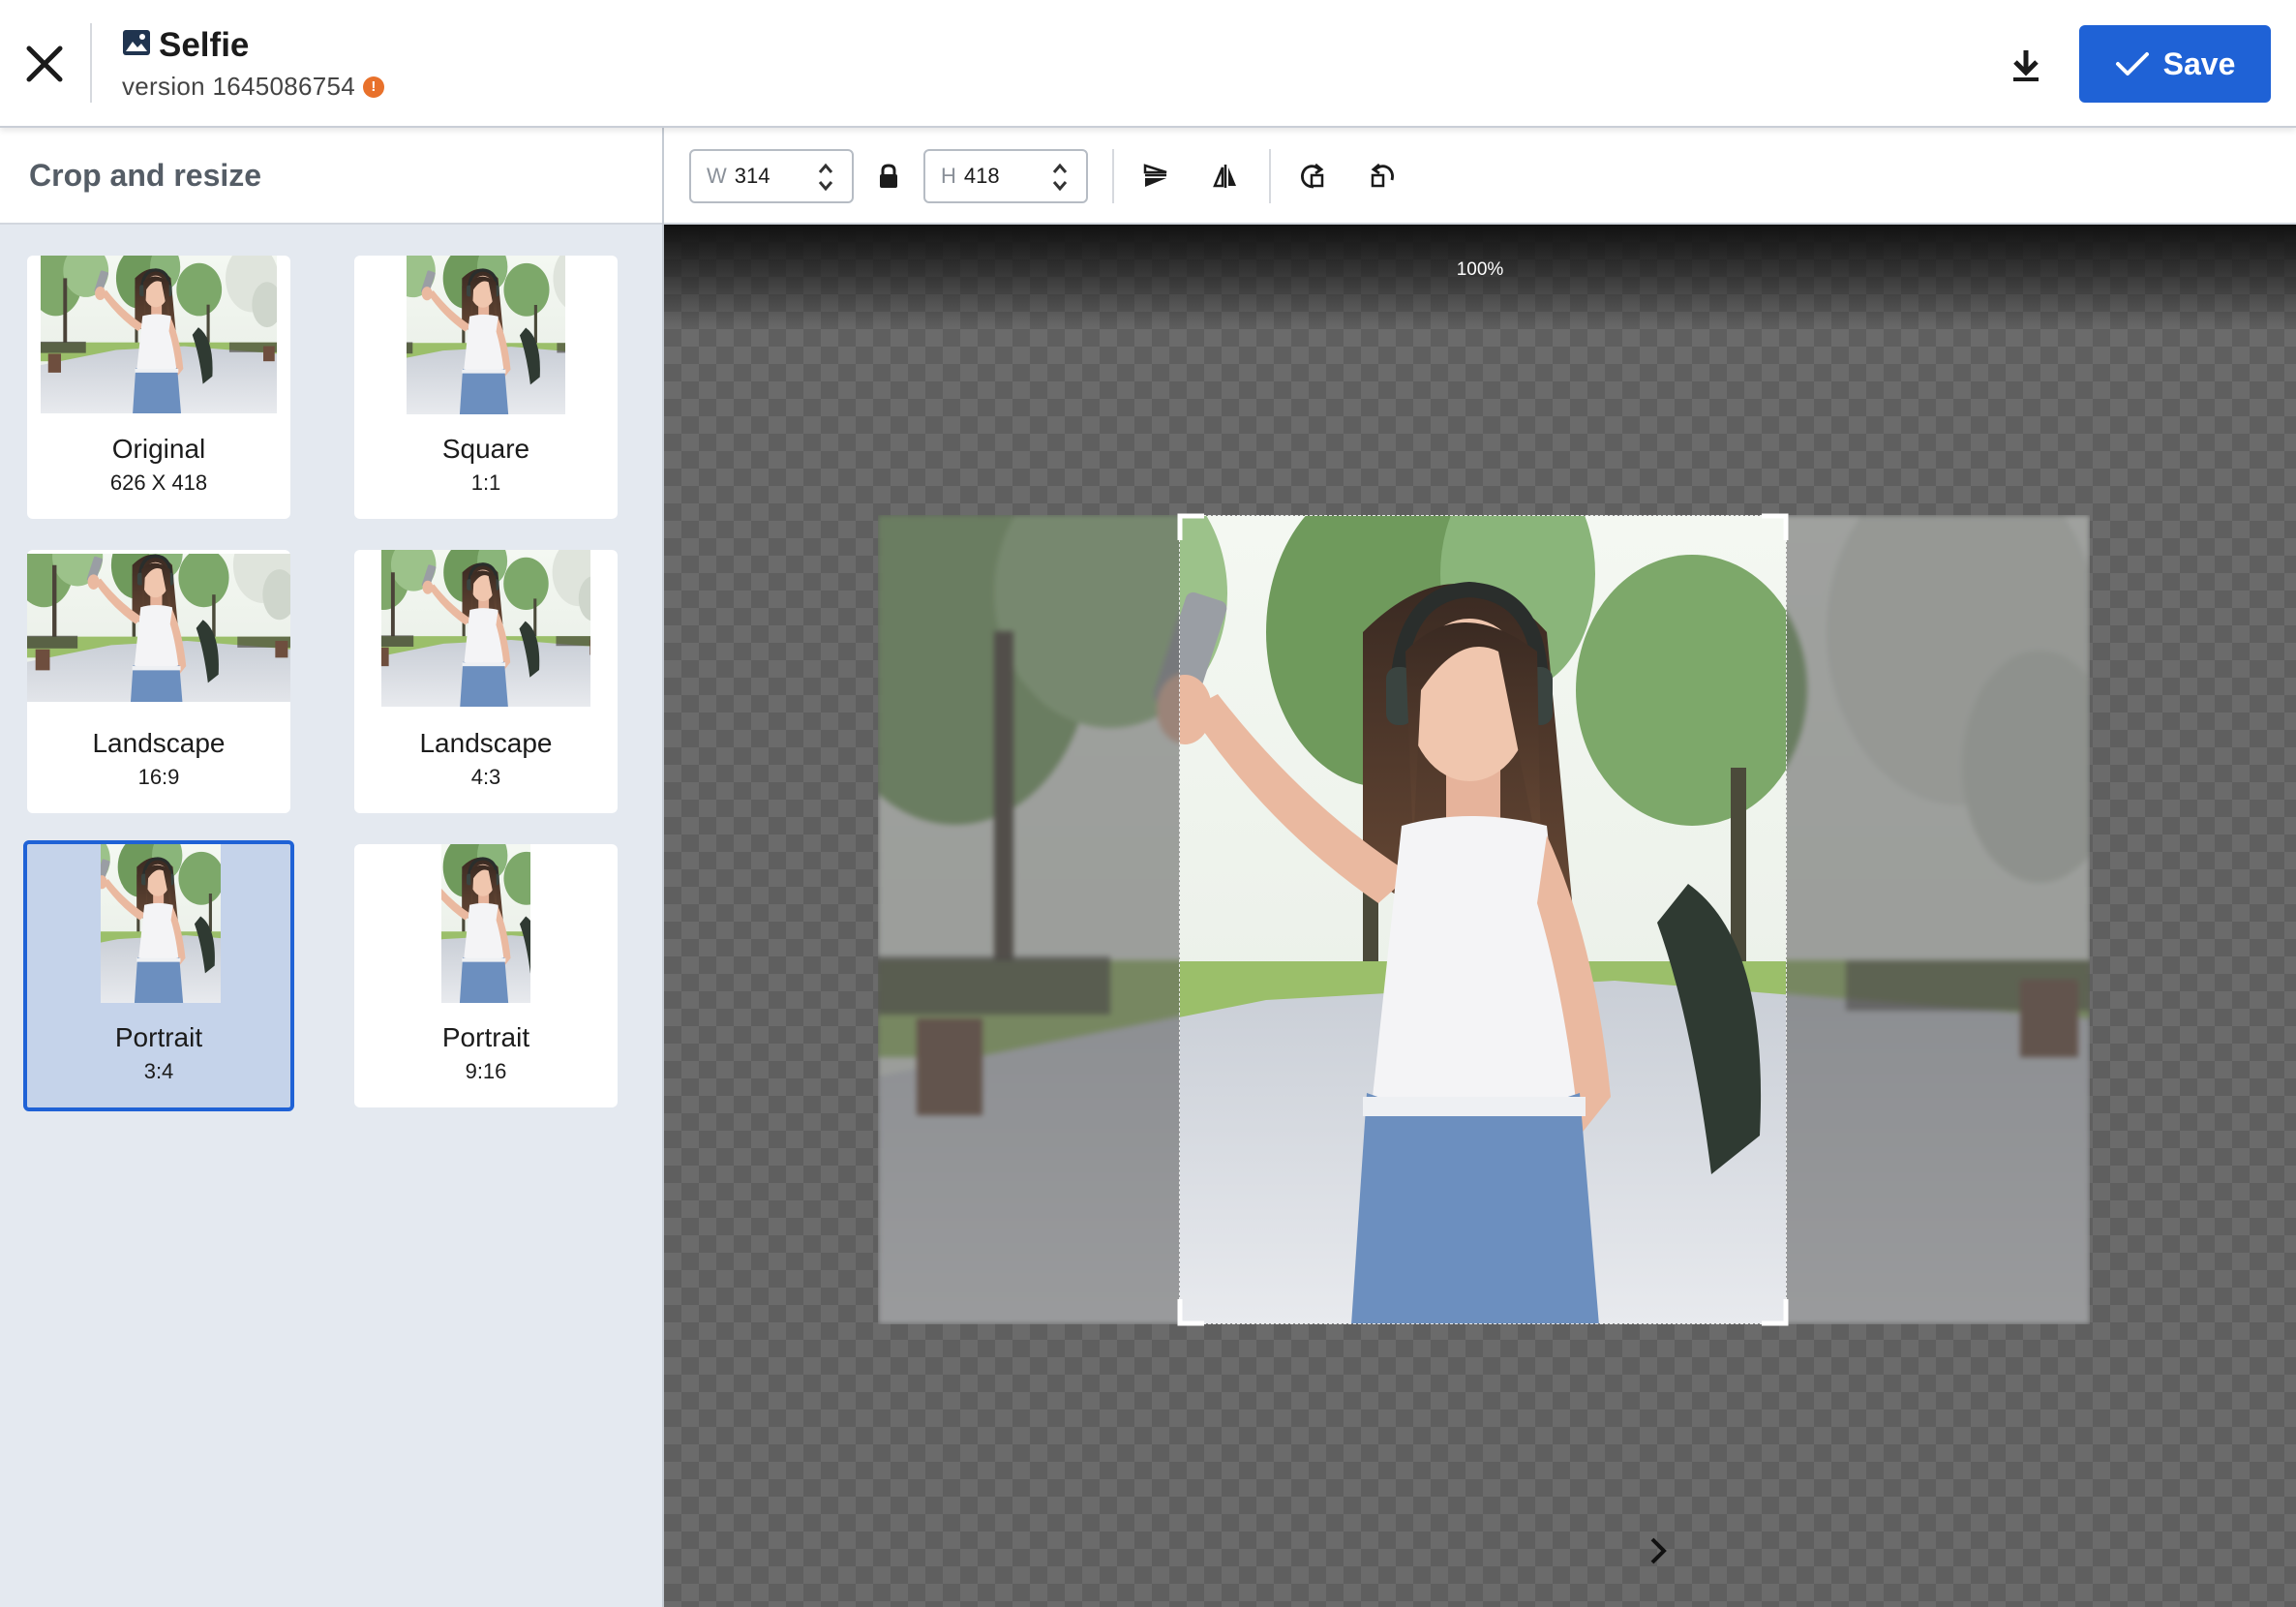 The image size is (2296, 1607). I want to click on app-header: Selfie version 1645086754 ! Save, so click(1148, 64).